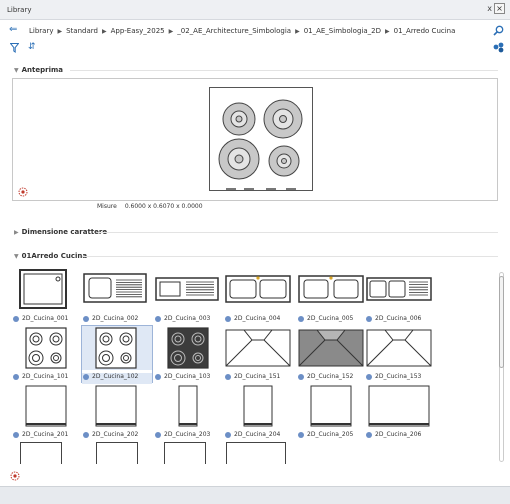  I want to click on symbol-label-text: 2D_Cucina_002, so click(115, 318).